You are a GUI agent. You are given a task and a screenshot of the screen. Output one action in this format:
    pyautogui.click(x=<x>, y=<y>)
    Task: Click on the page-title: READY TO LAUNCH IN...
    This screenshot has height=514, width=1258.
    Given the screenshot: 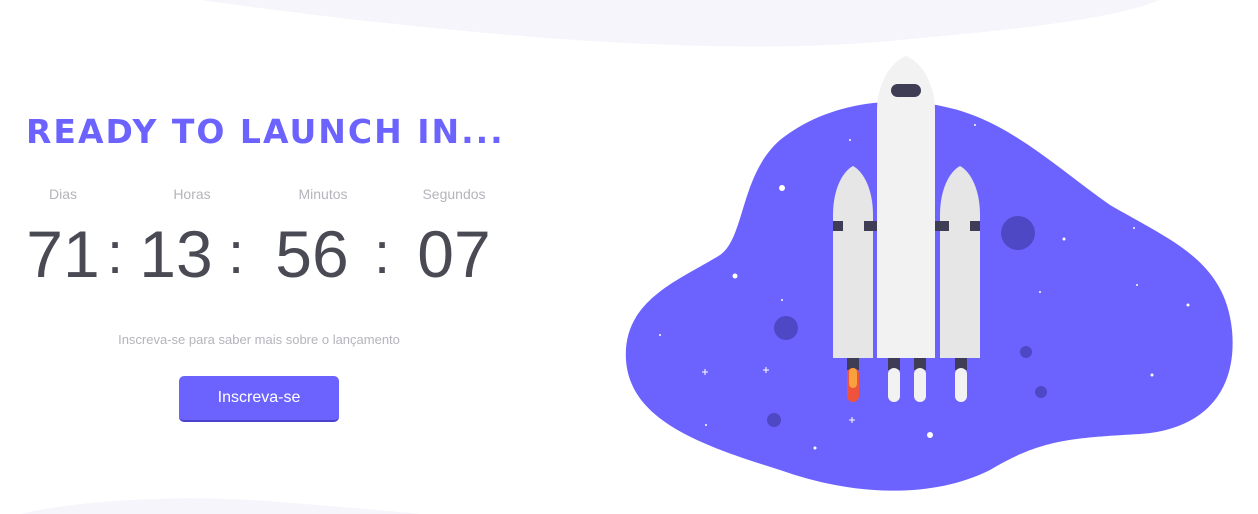 What is the action you would take?
    pyautogui.click(x=265, y=131)
    